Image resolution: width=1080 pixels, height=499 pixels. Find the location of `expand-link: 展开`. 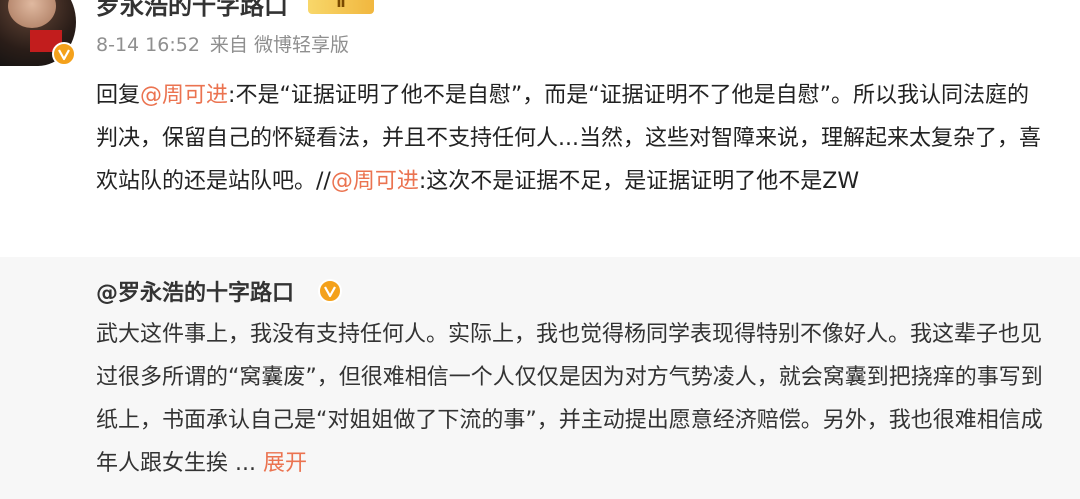

expand-link: 展开 is located at coordinates (285, 463).